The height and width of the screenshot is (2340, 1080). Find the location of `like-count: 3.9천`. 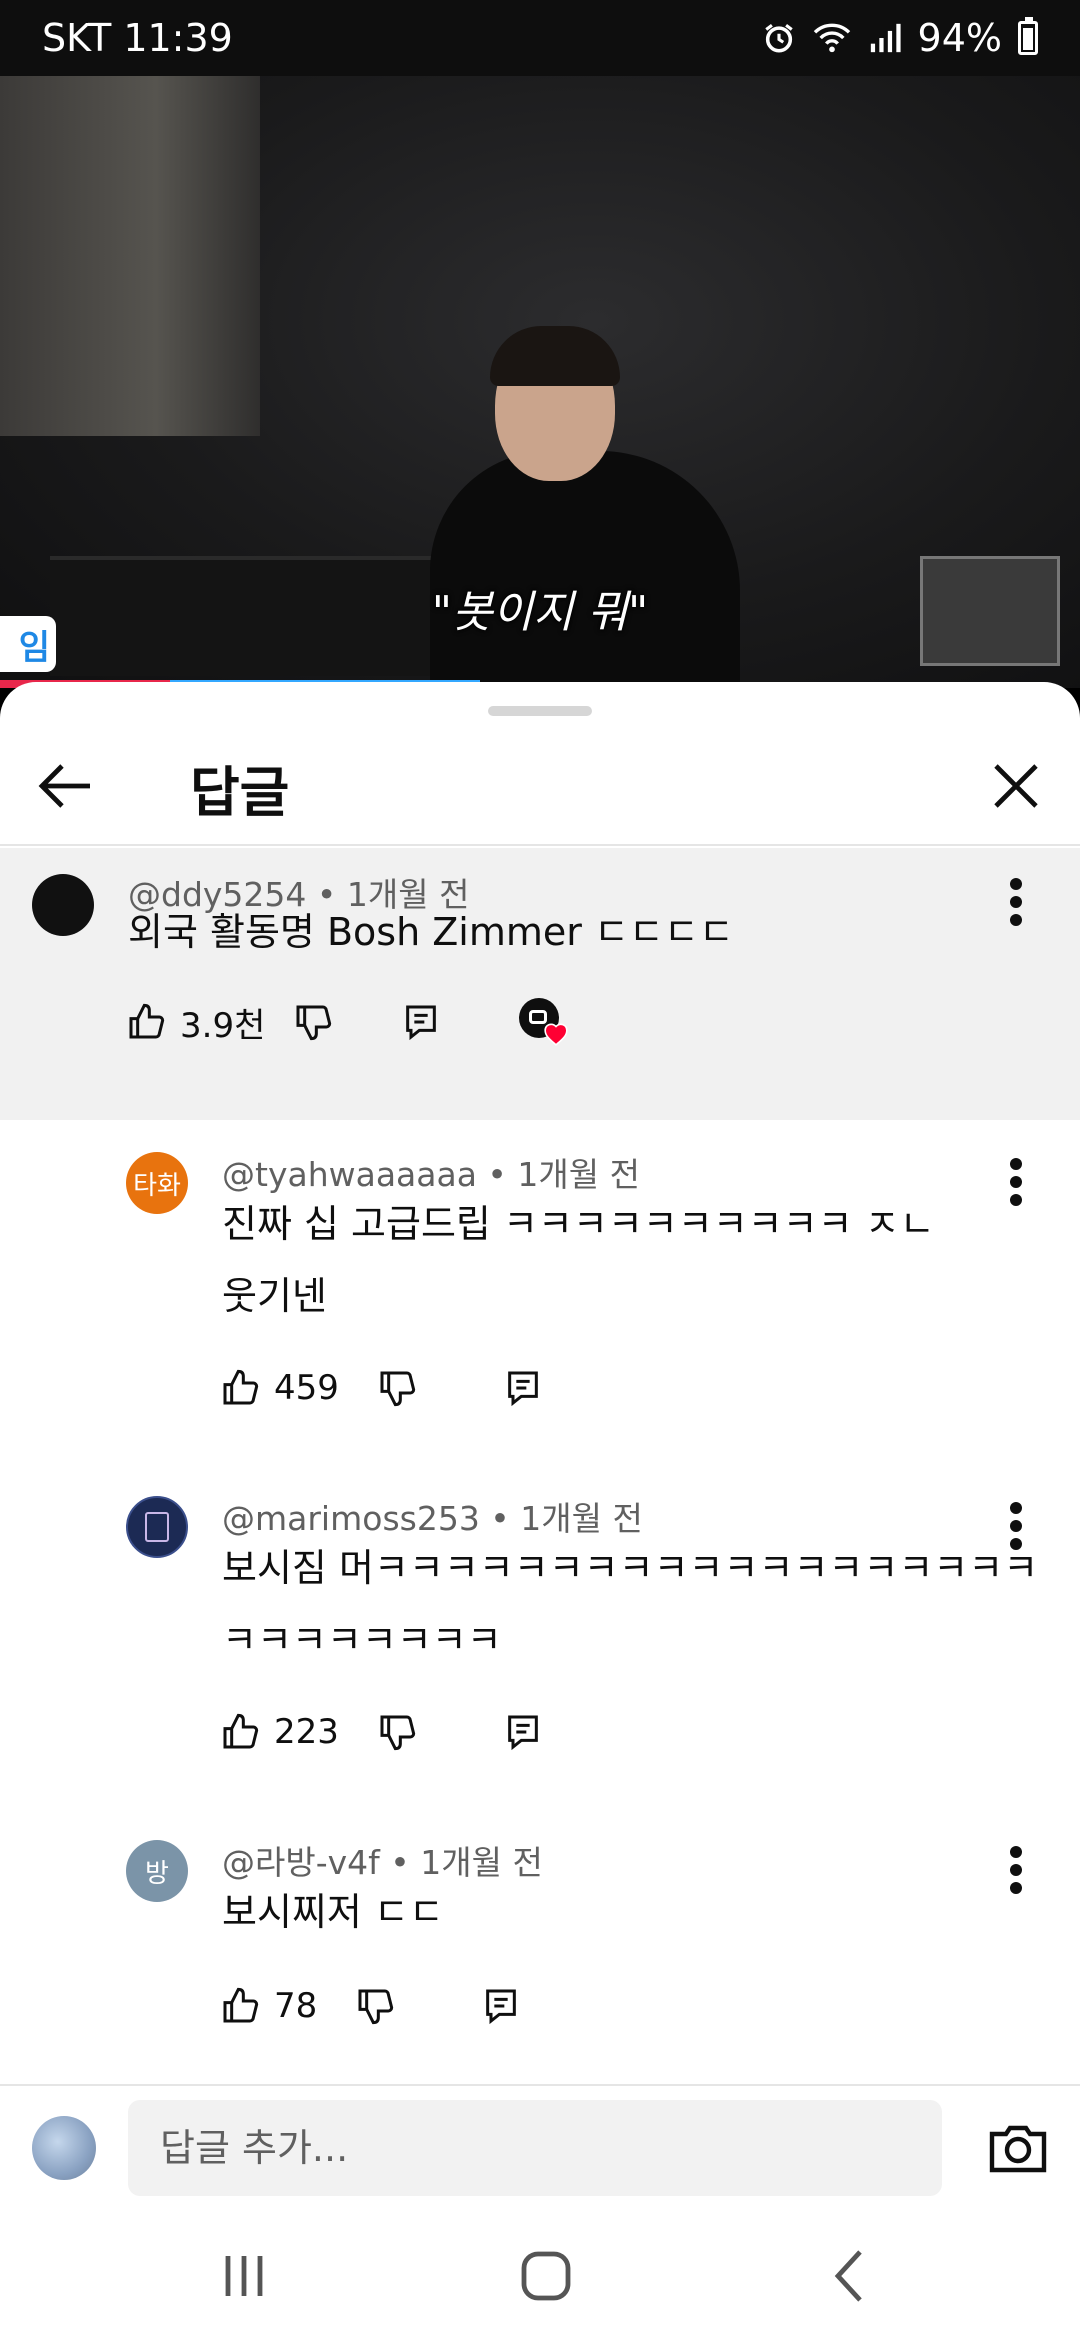

like-count: 3.9천 is located at coordinates (223, 1025).